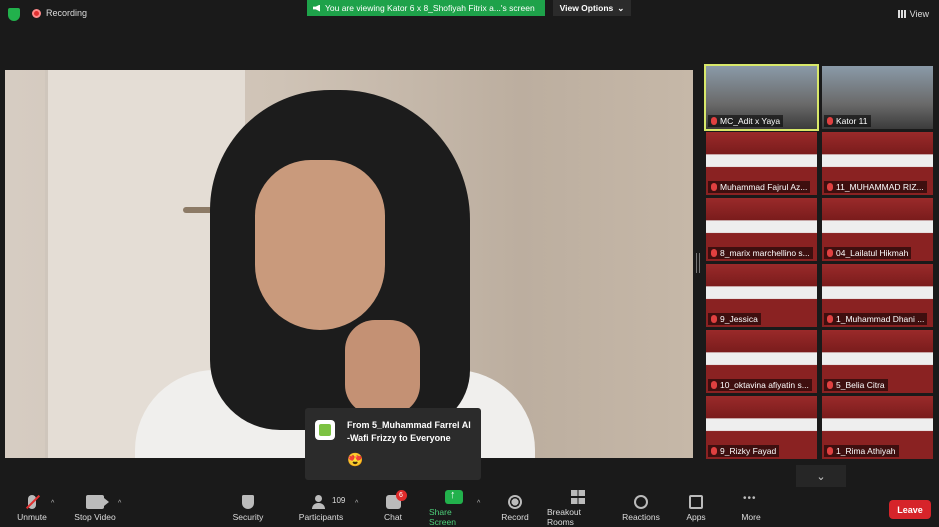  I want to click on tile-label: 1_Rima Athiyah, so click(866, 451).